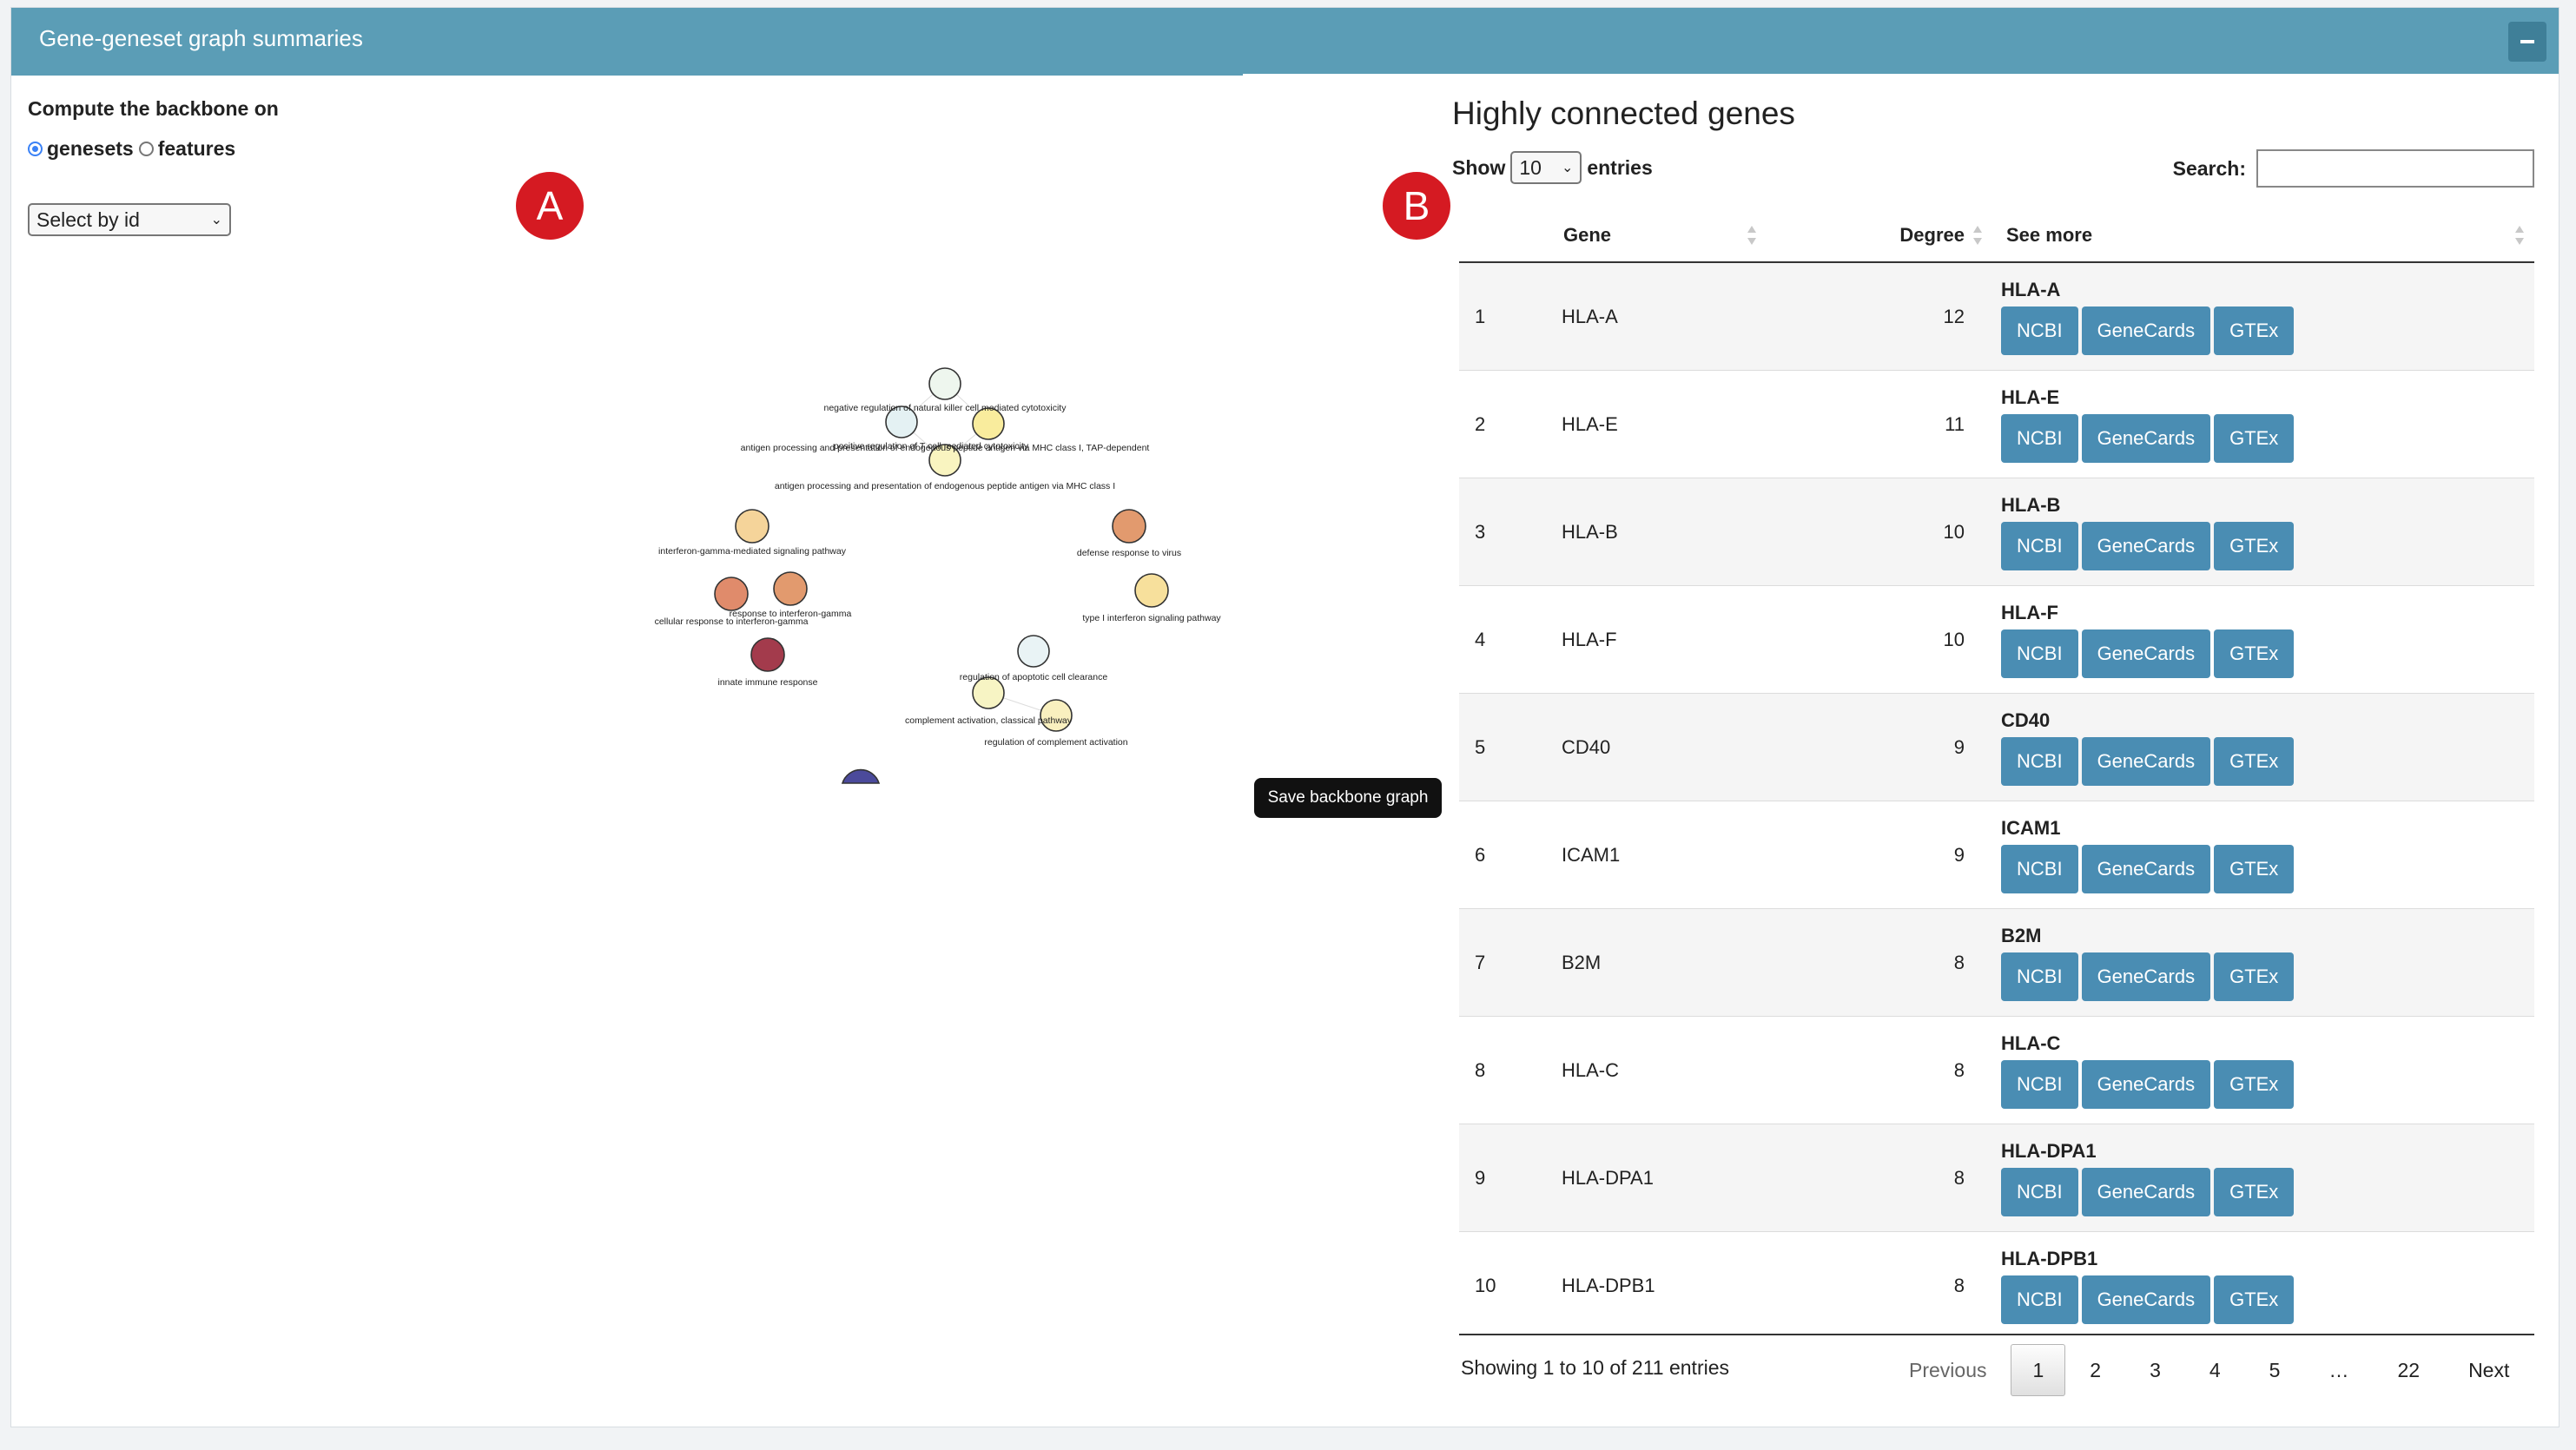 This screenshot has width=2576, height=1450. Describe the element at coordinates (1665, 1178) in the screenshot. I see `row-gene: HLA-DPA1` at that location.